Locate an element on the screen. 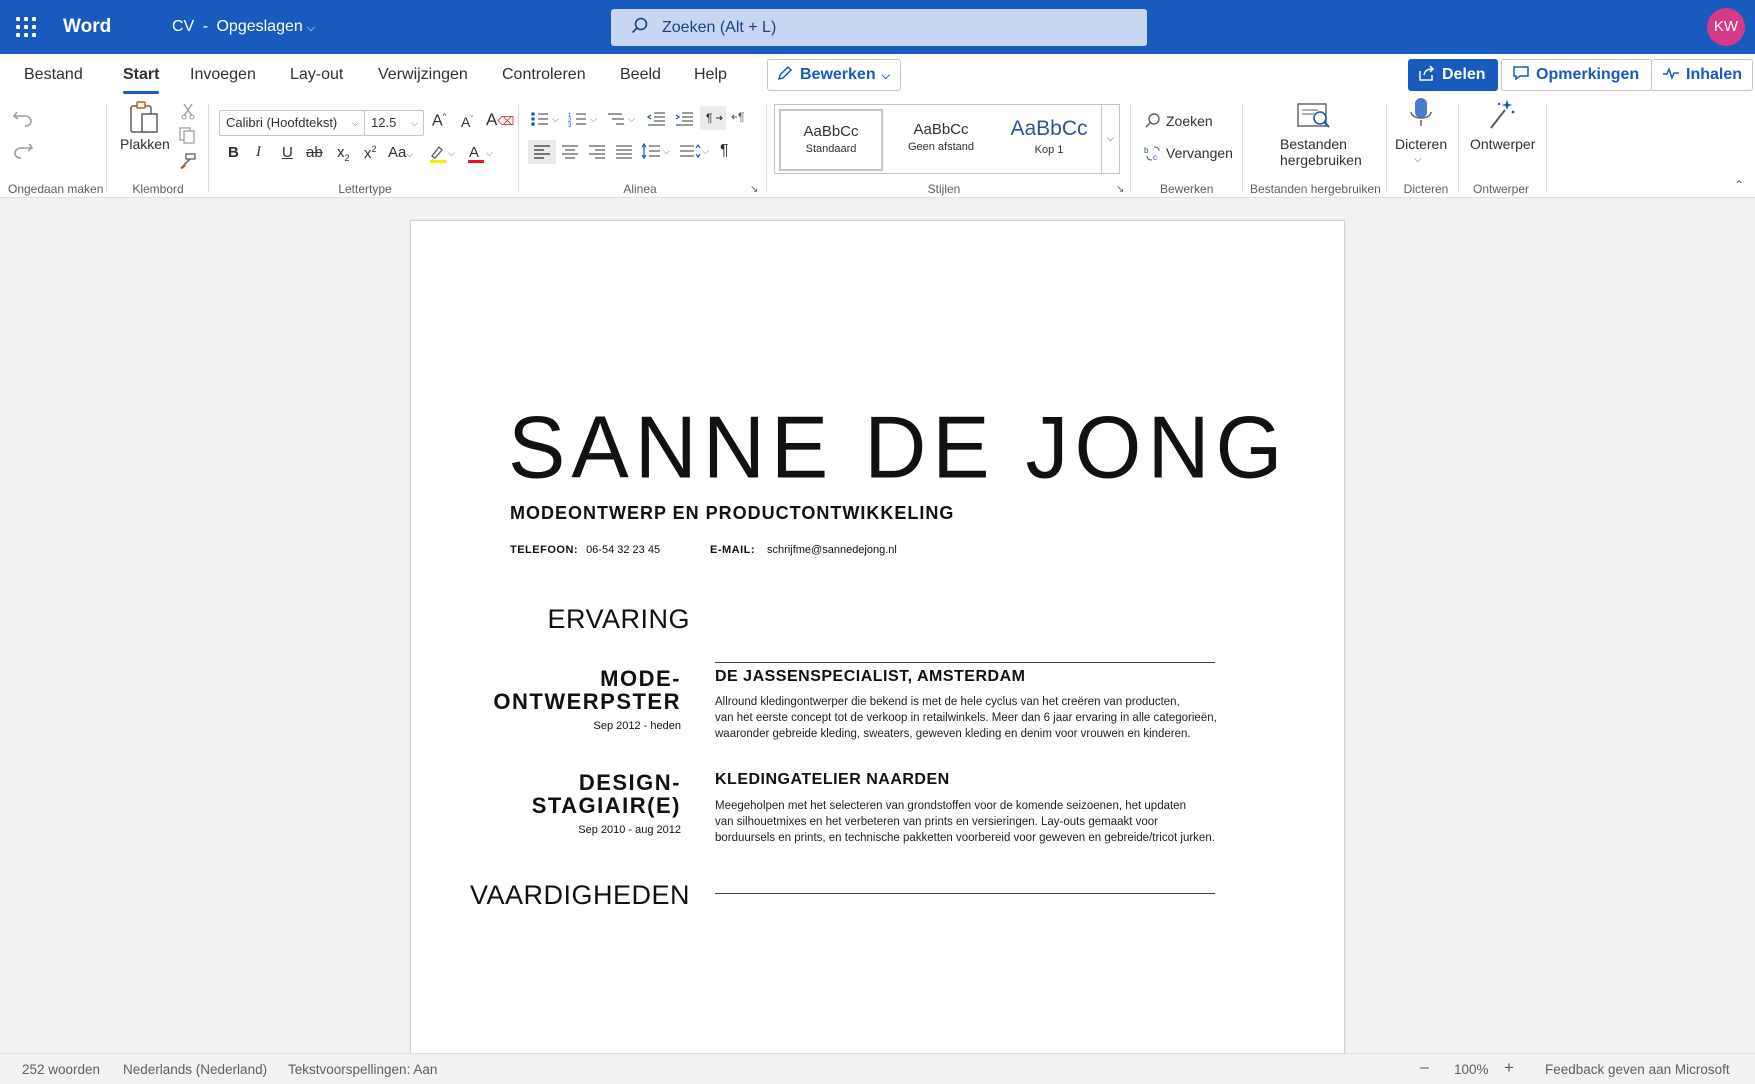 Image resolution: width=1755 pixels, height=1084 pixels. document-name: CV is located at coordinates (183, 26).